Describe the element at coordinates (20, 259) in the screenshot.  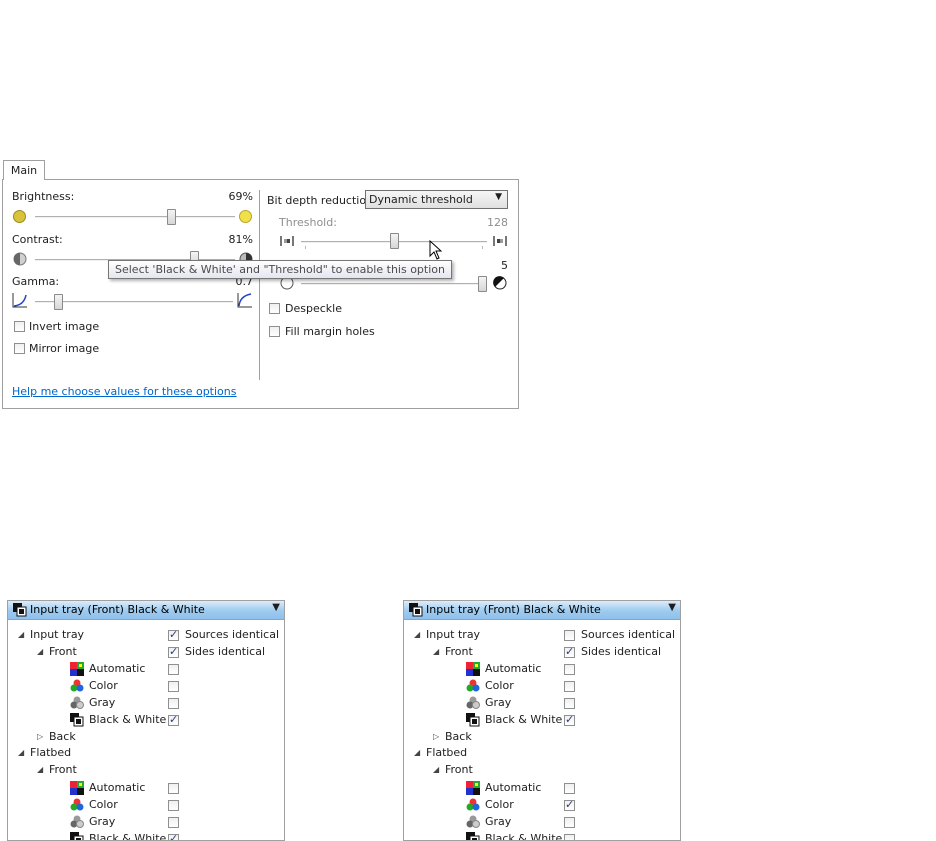
I see `contrast-icon` at that location.